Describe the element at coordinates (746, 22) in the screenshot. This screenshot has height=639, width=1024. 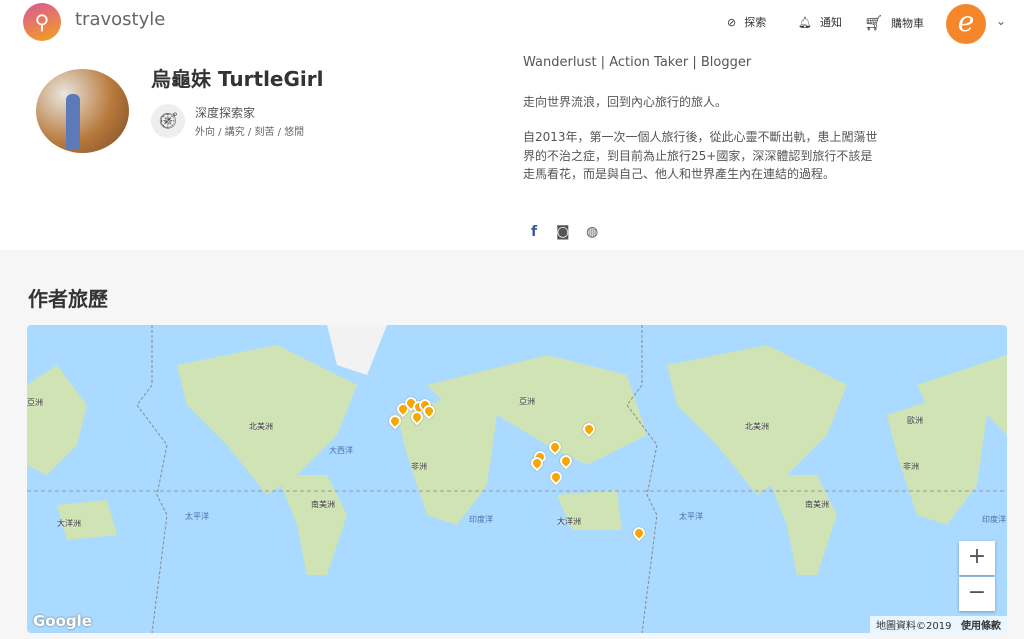
I see `nav-explore: ⊘ 探索` at that location.